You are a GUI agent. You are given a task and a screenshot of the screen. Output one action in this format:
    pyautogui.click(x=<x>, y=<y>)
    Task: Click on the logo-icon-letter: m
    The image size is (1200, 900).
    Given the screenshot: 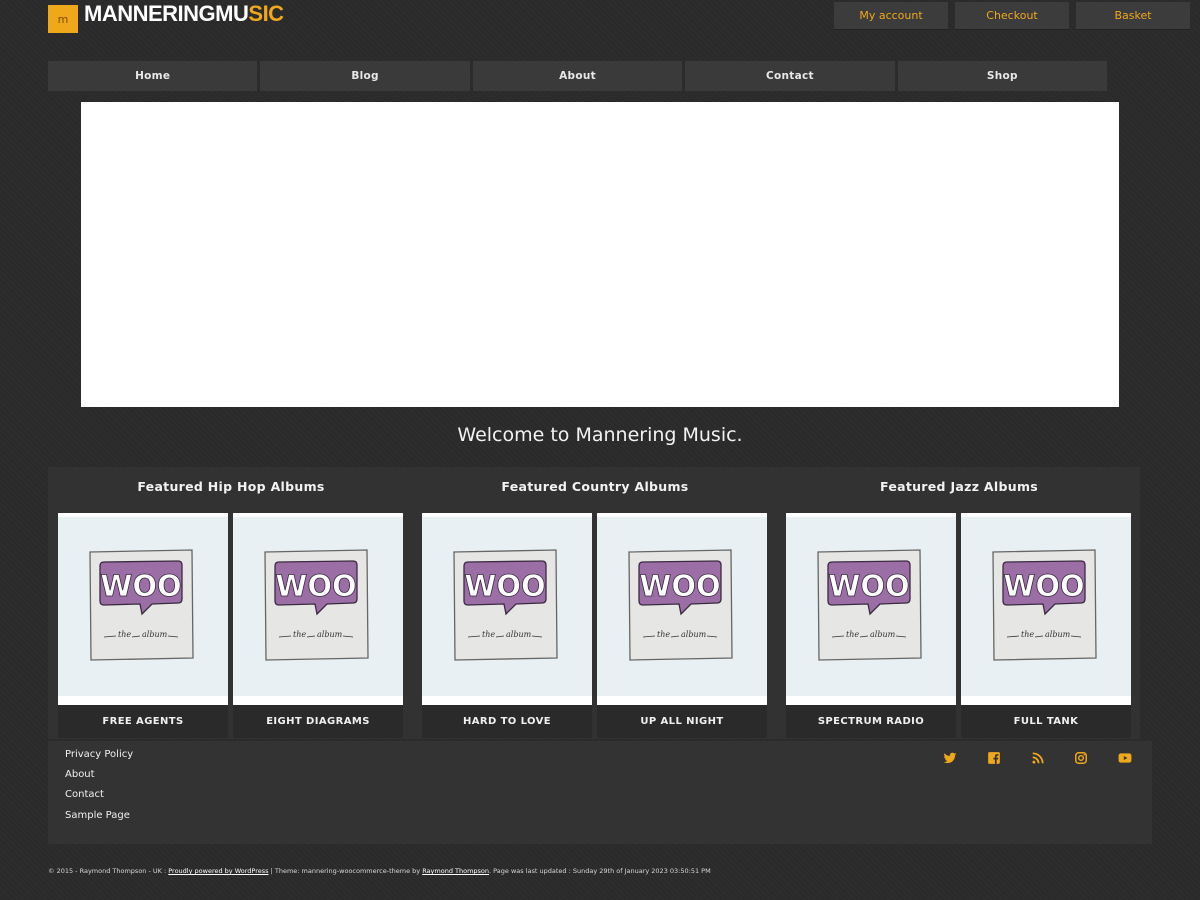 What is the action you would take?
    pyautogui.click(x=63, y=19)
    